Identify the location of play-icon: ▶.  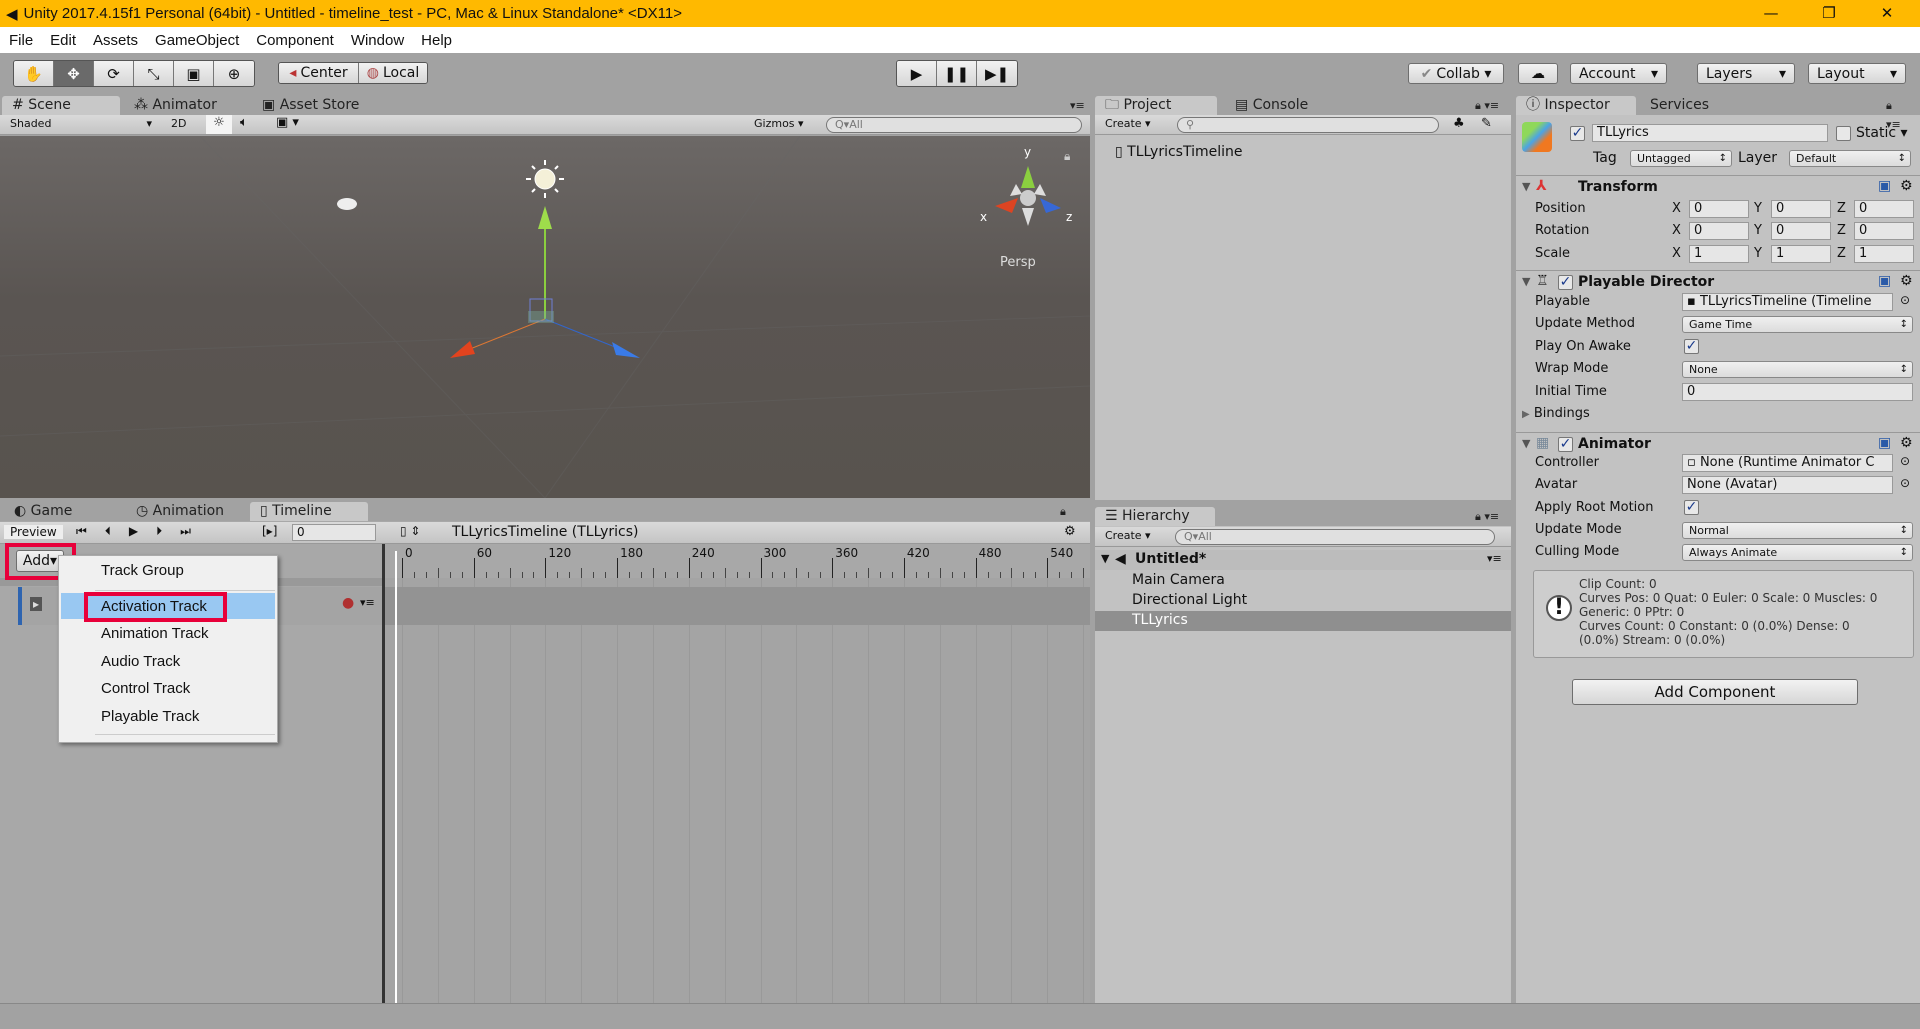
(142, 531).